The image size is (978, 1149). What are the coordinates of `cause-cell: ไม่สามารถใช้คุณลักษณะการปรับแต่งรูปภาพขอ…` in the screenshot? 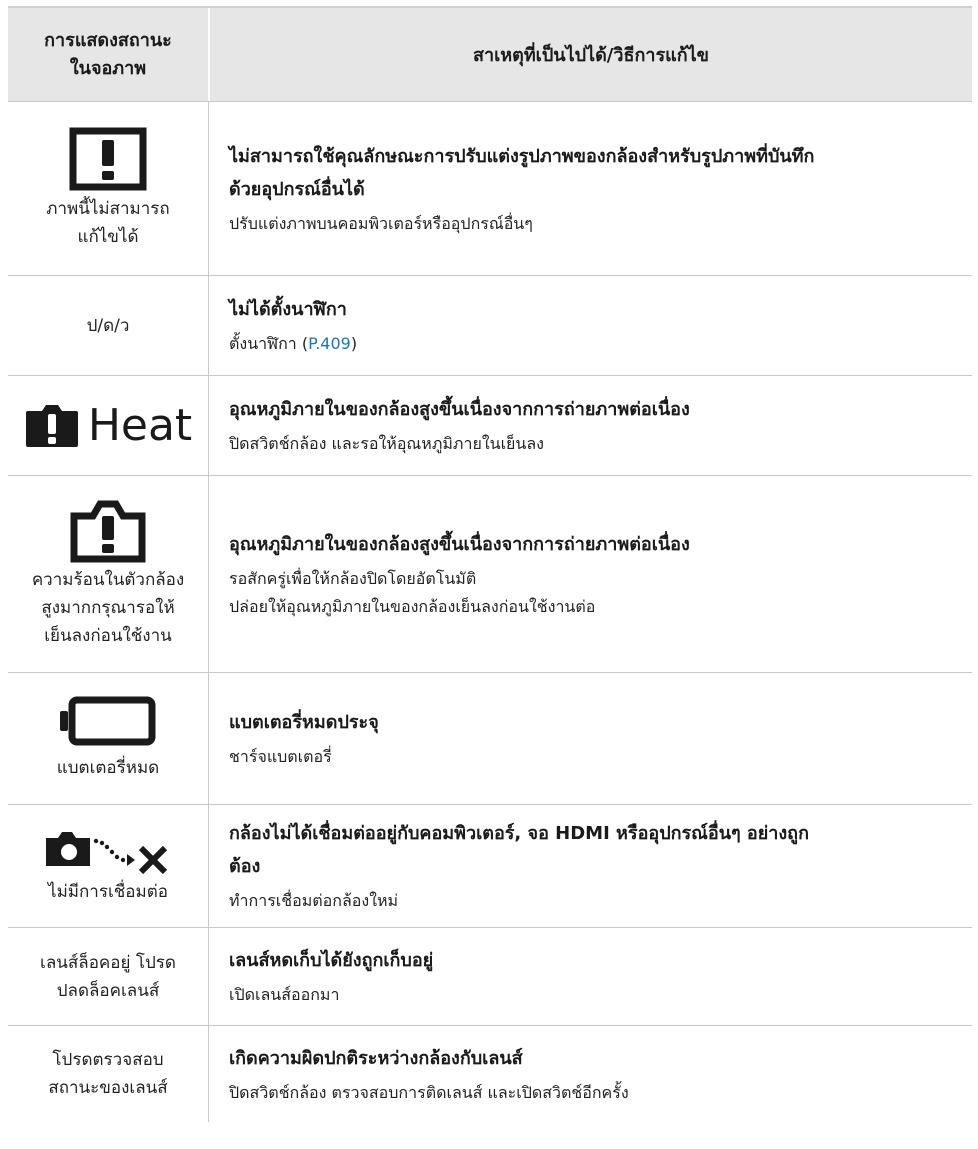 It's located at (590, 188).